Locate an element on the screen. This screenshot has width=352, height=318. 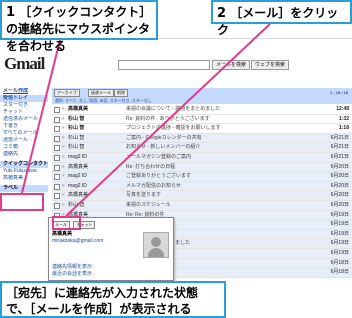
delete-button: 削除 is located at coordinates (121, 93).